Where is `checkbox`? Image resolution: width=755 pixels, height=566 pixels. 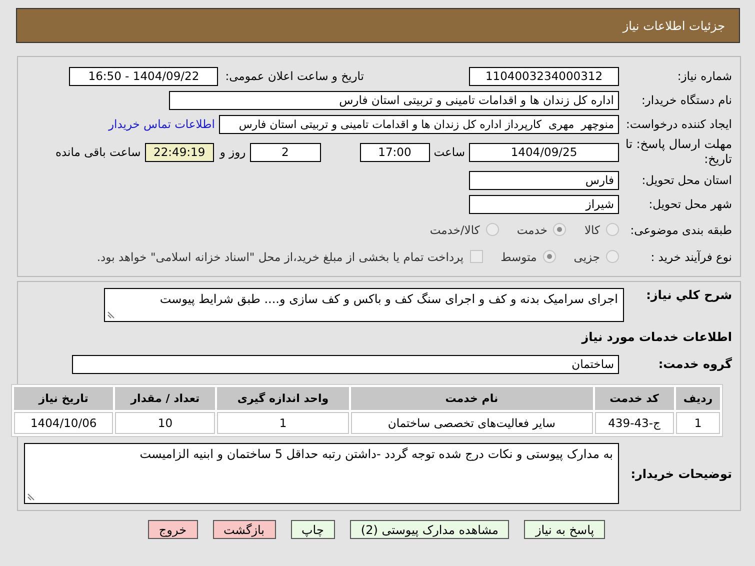
checkbox is located at coordinates (476, 256).